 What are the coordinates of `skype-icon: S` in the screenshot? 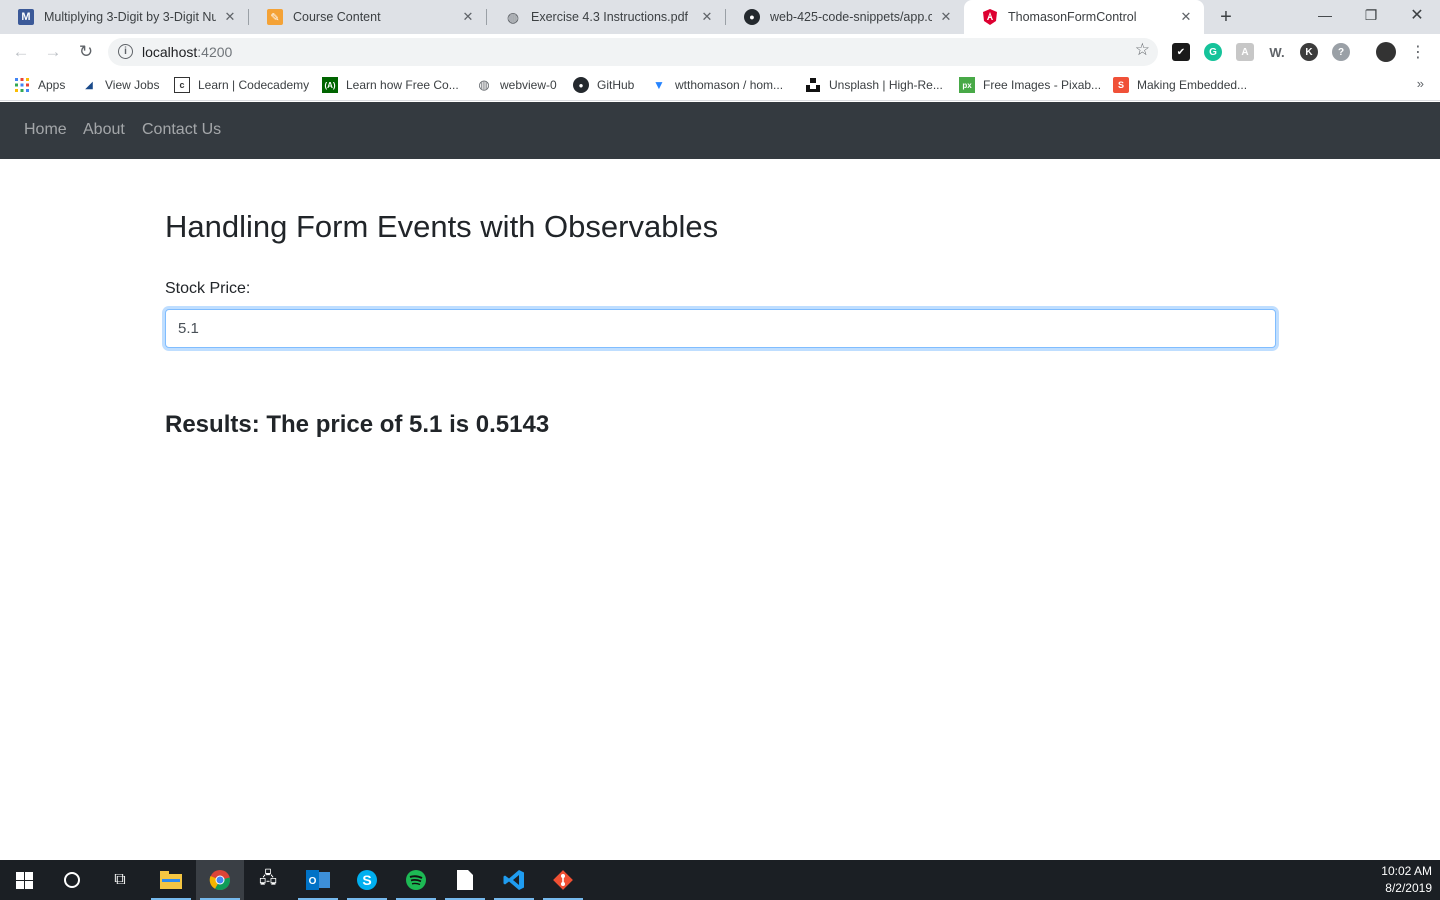 It's located at (367, 880).